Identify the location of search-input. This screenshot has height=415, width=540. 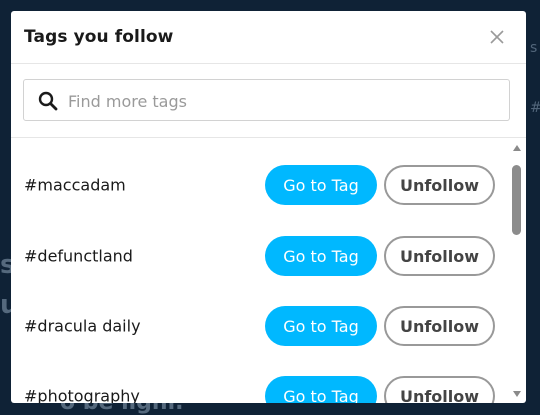
(283, 101).